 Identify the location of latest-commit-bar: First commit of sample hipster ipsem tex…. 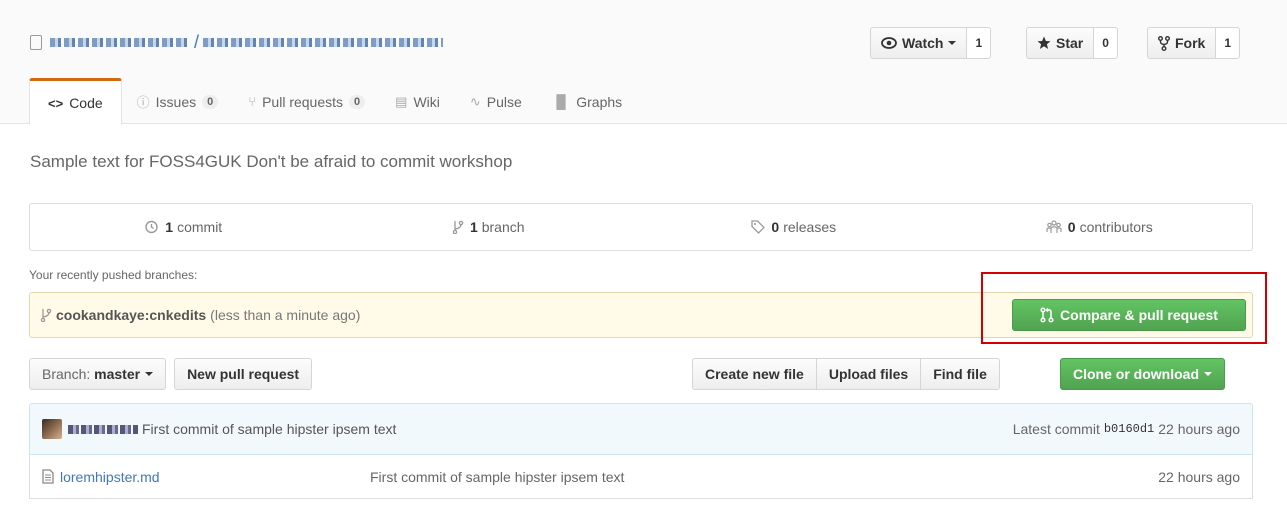
(641, 429).